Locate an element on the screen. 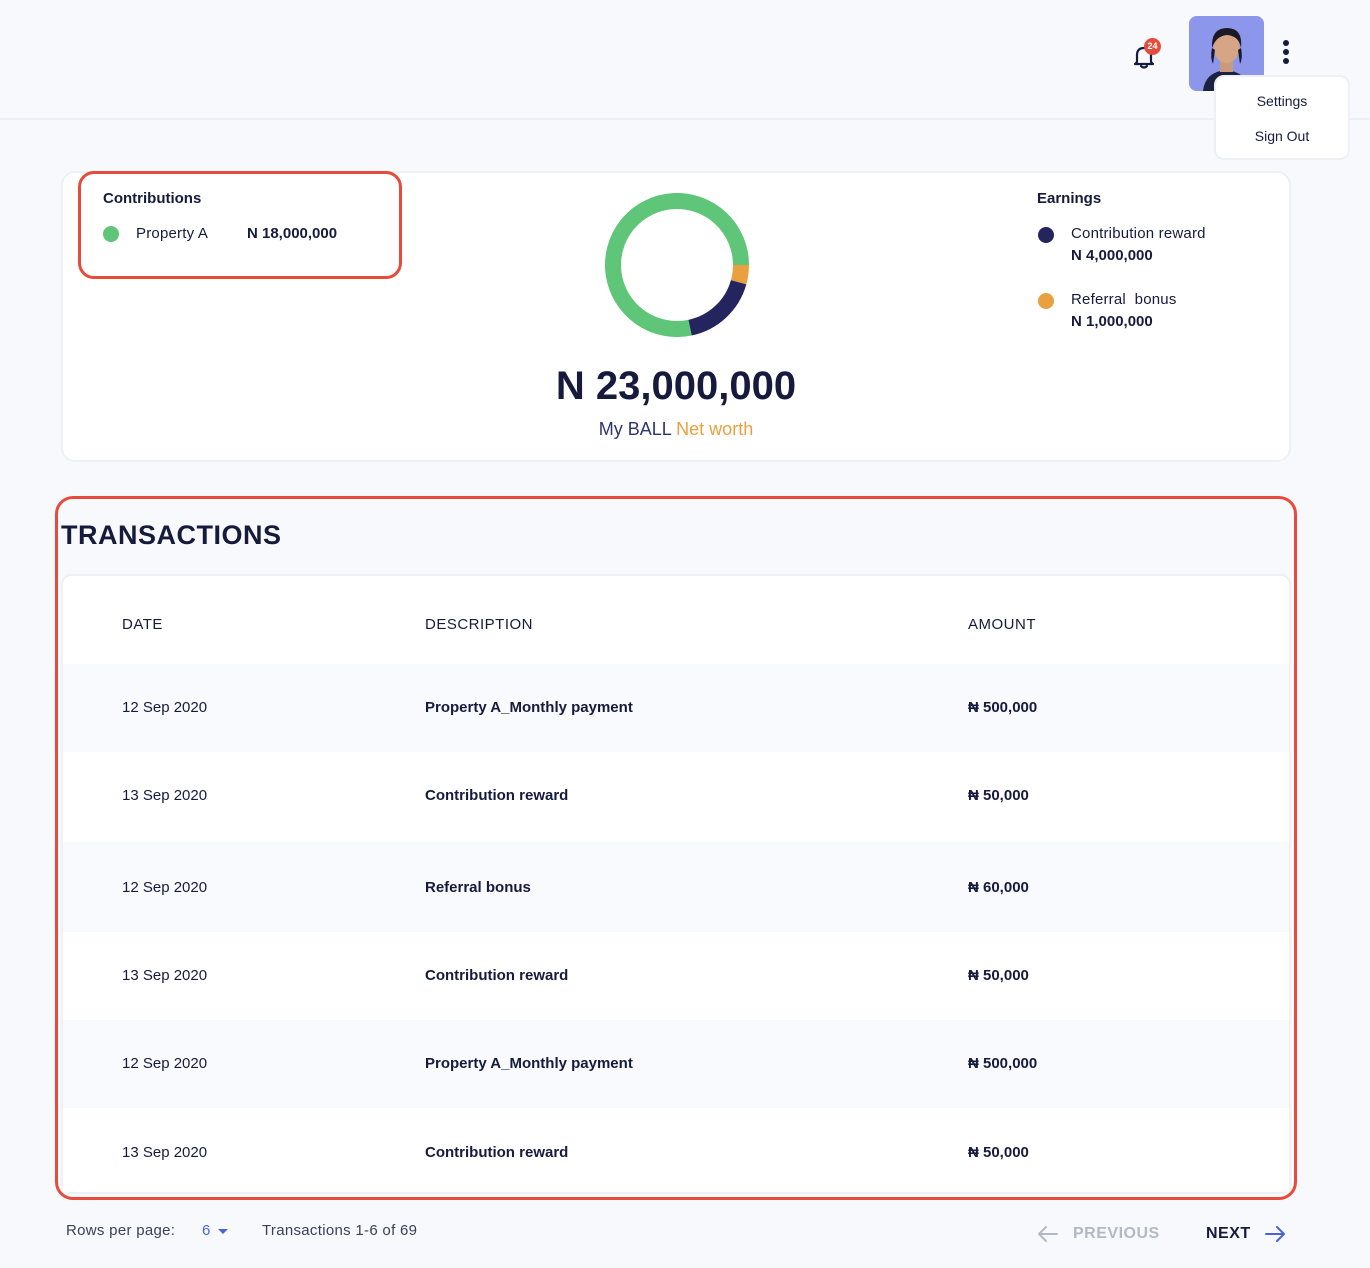 The height and width of the screenshot is (1268, 1370). menu-item-sign-out: Sign Out is located at coordinates (1282, 136).